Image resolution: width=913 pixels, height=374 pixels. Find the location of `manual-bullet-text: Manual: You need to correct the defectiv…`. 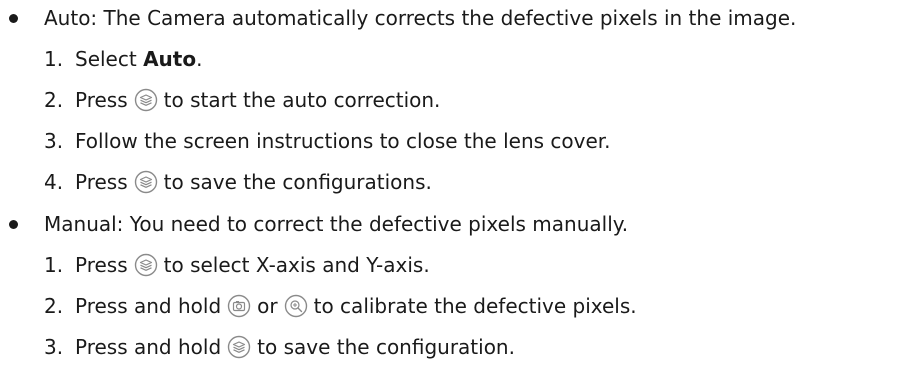

manual-bullet-text: Manual: You need to correct the defectiv… is located at coordinates (336, 224).